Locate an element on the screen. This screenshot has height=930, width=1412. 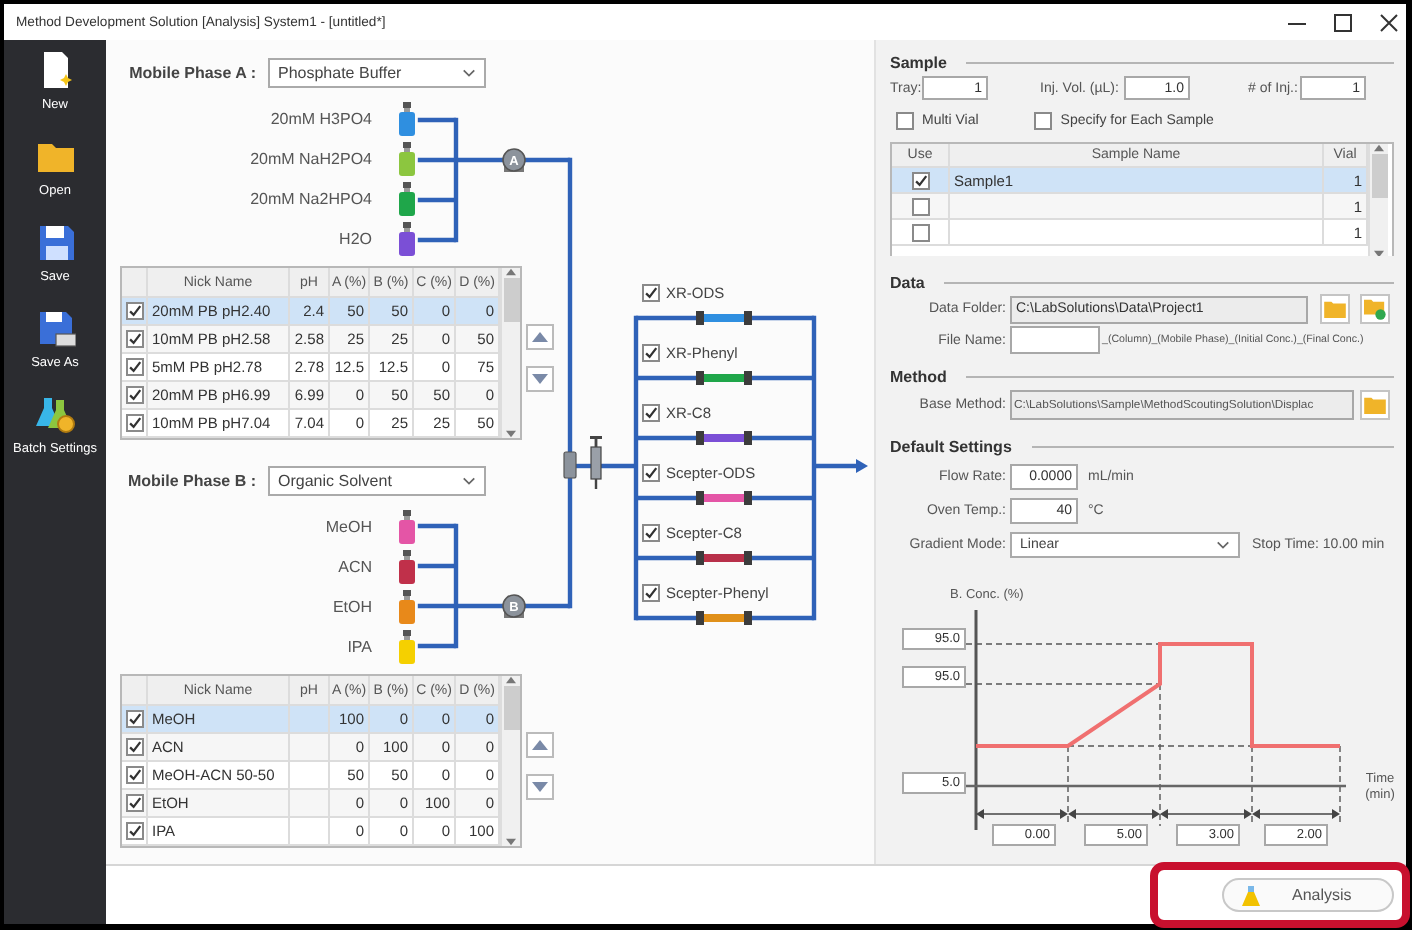
mobile-phase-label: Mobile Phase B : is located at coordinates (190, 481).